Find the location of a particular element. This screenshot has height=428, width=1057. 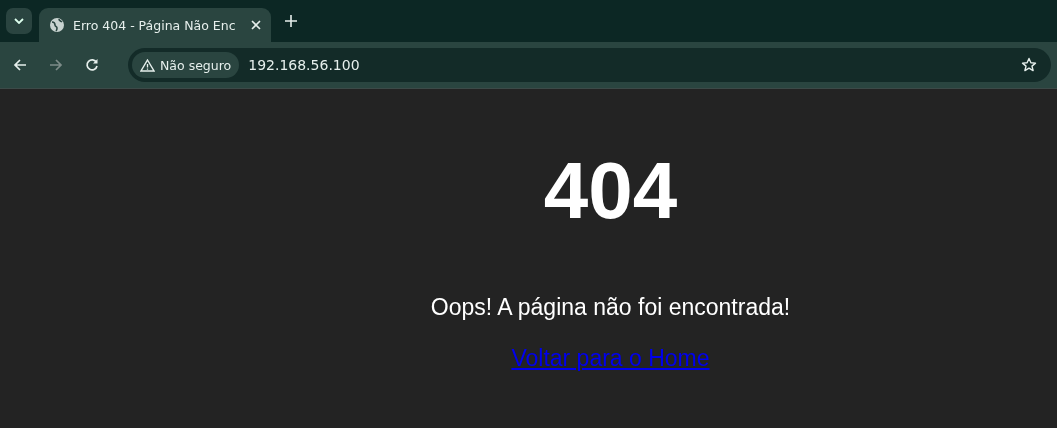

star-icon is located at coordinates (1029, 65).